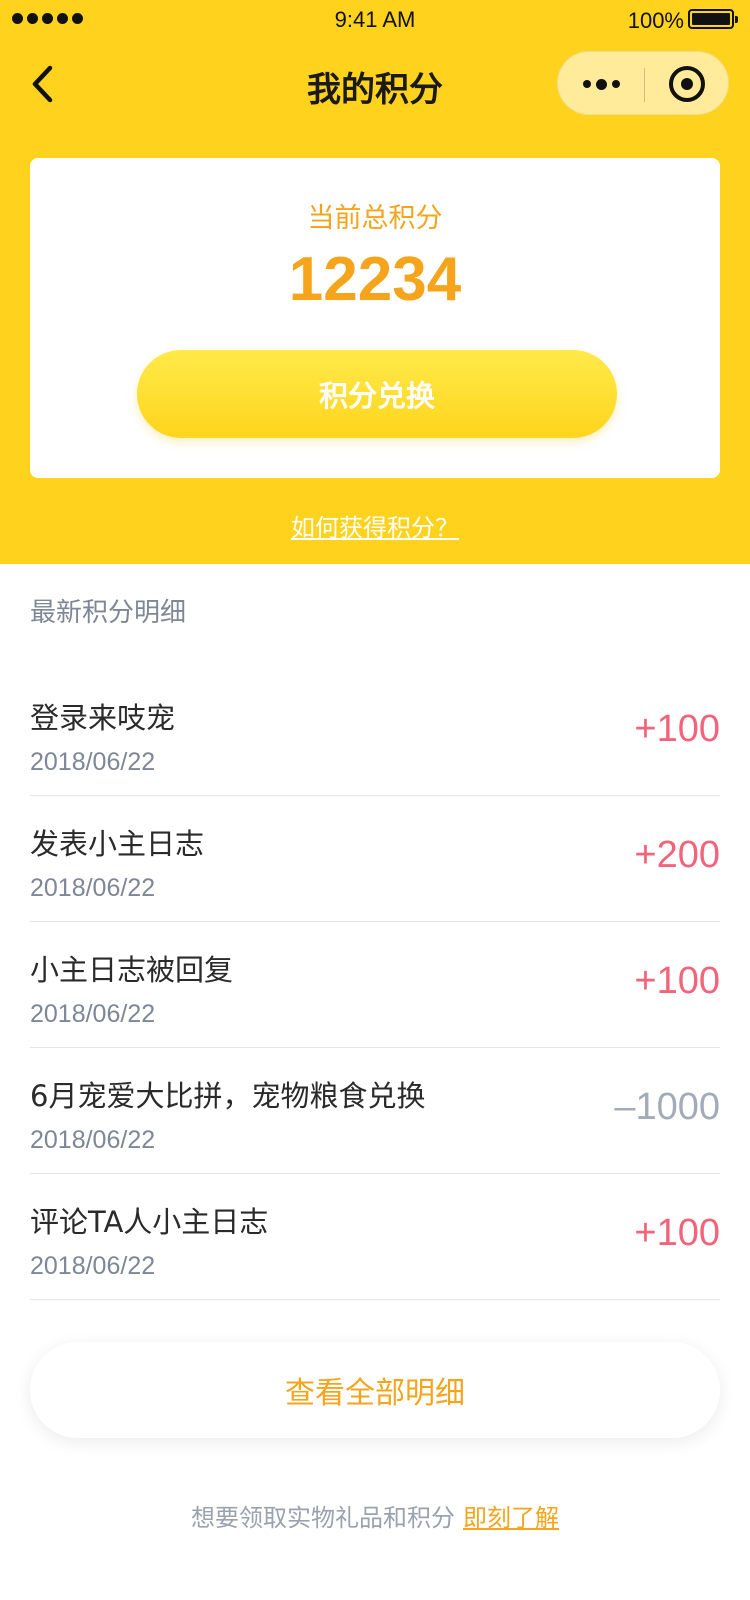 This screenshot has width=750, height=1600. What do you see at coordinates (108, 613) in the screenshot?
I see `section-title: 最新积分明细` at bounding box center [108, 613].